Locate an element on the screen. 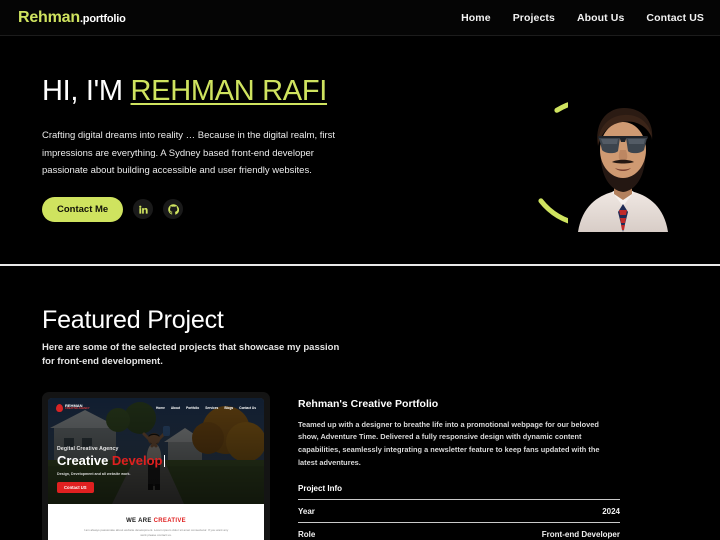 This screenshot has width=720, height=540. mockup-logo-icon is located at coordinates (59, 407).